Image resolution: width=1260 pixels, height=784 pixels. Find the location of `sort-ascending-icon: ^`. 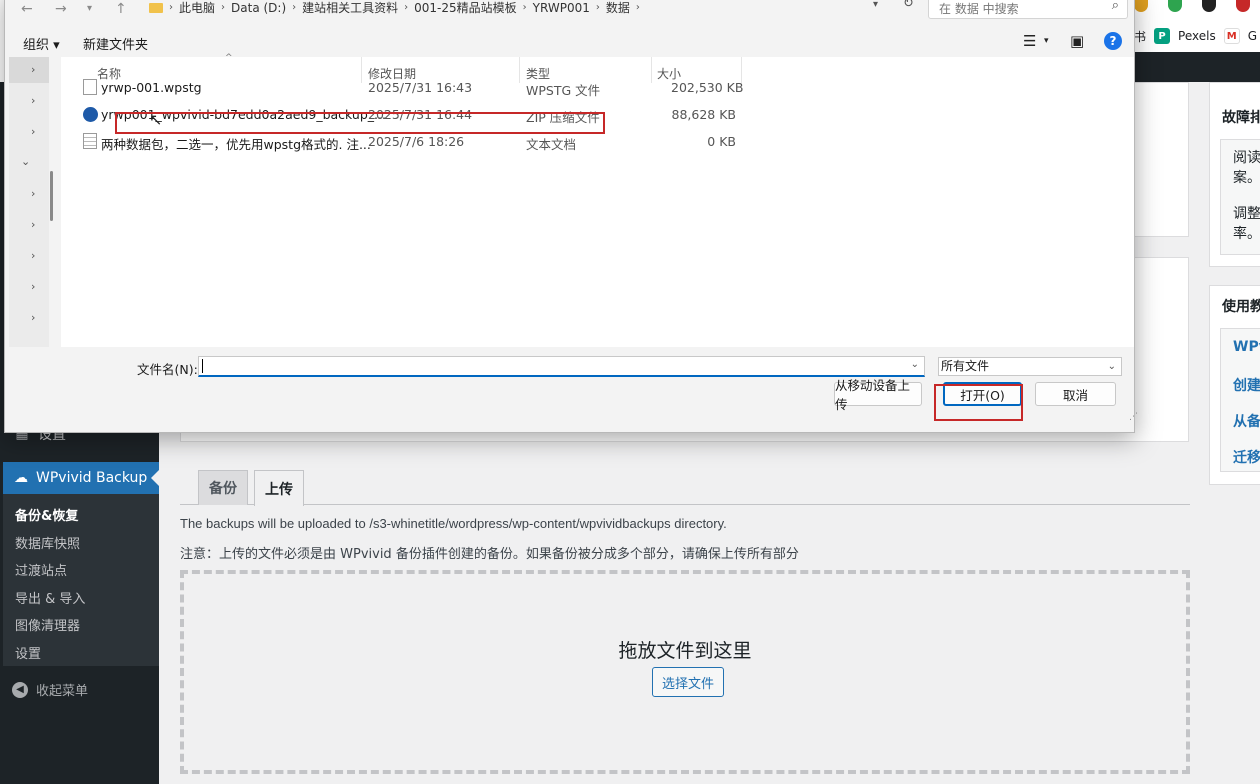

sort-ascending-icon: ^ is located at coordinates (229, 58).